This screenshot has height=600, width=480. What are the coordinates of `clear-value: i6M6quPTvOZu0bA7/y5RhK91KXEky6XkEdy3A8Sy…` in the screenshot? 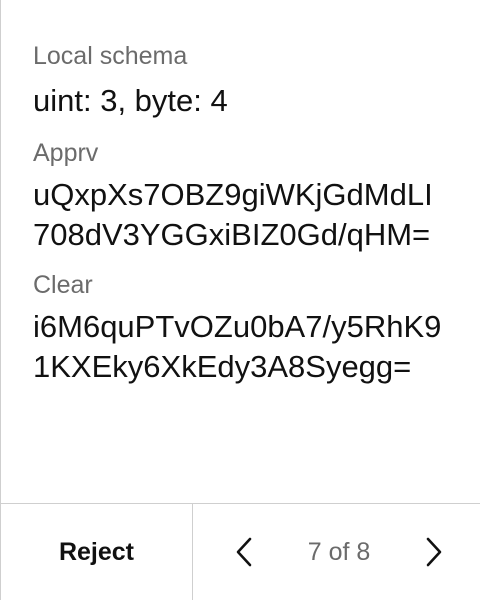 It's located at (237, 346).